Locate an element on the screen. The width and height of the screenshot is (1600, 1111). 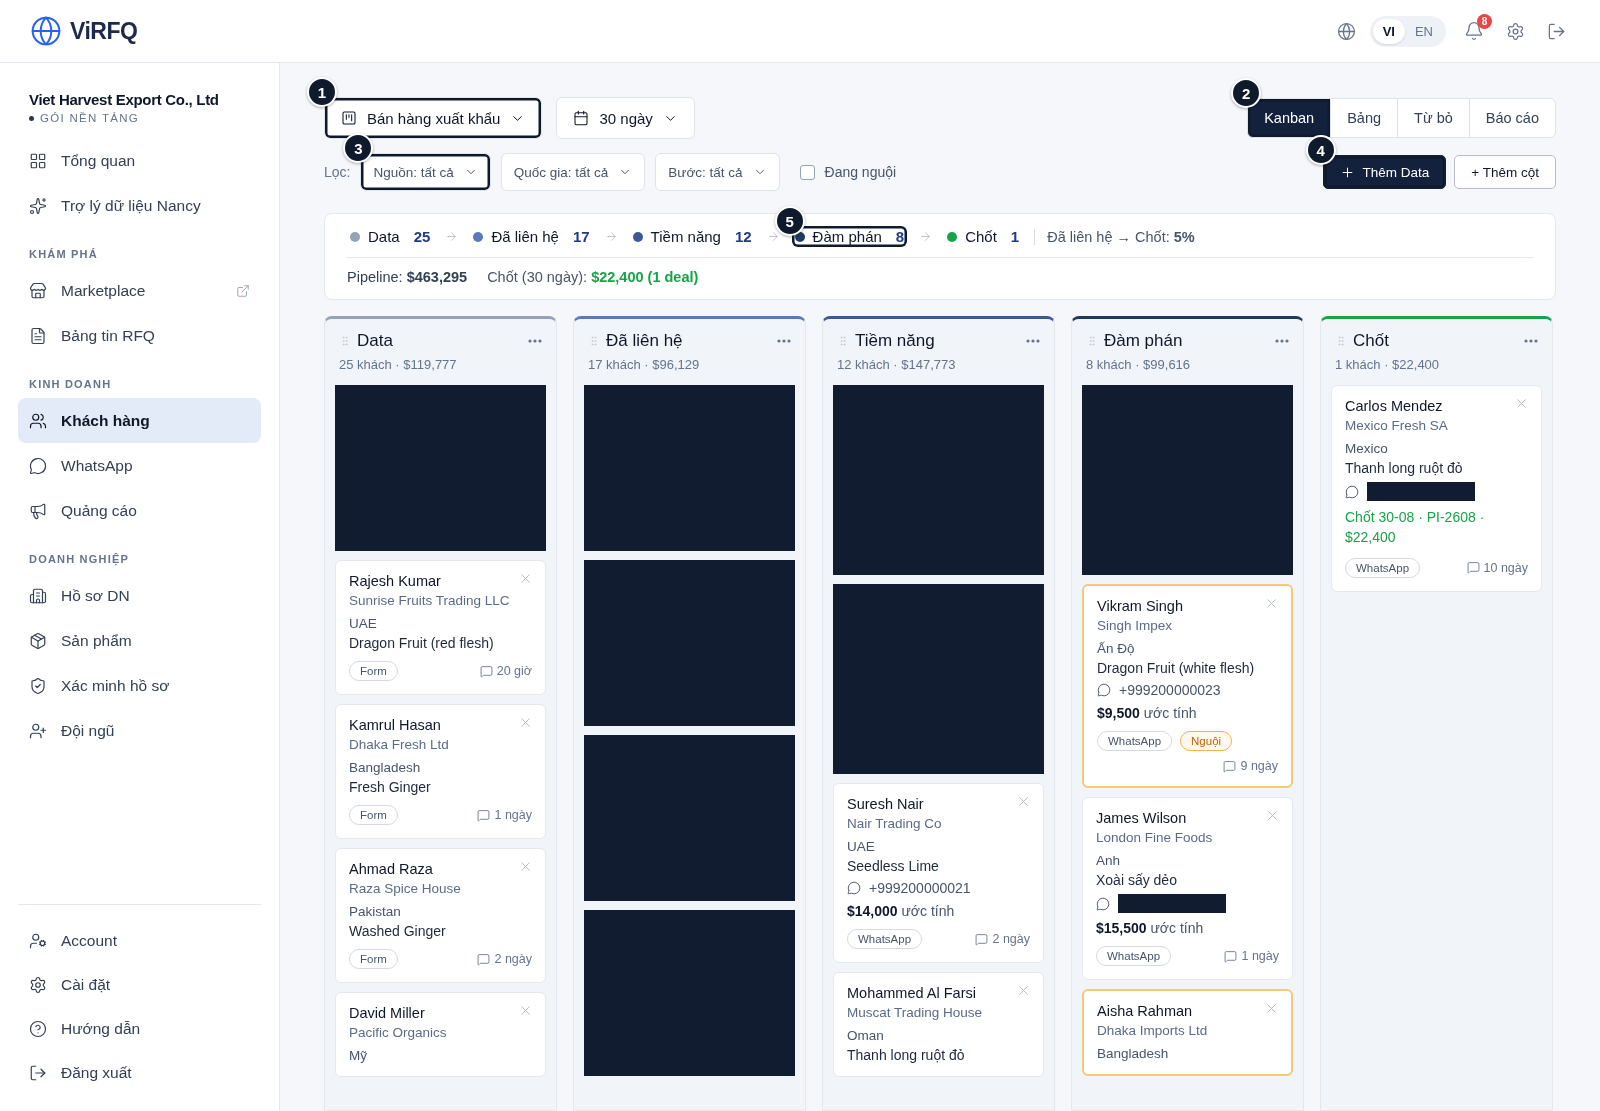
nav-item: Trợ lý dữ liệu Nancy is located at coordinates (139, 205).